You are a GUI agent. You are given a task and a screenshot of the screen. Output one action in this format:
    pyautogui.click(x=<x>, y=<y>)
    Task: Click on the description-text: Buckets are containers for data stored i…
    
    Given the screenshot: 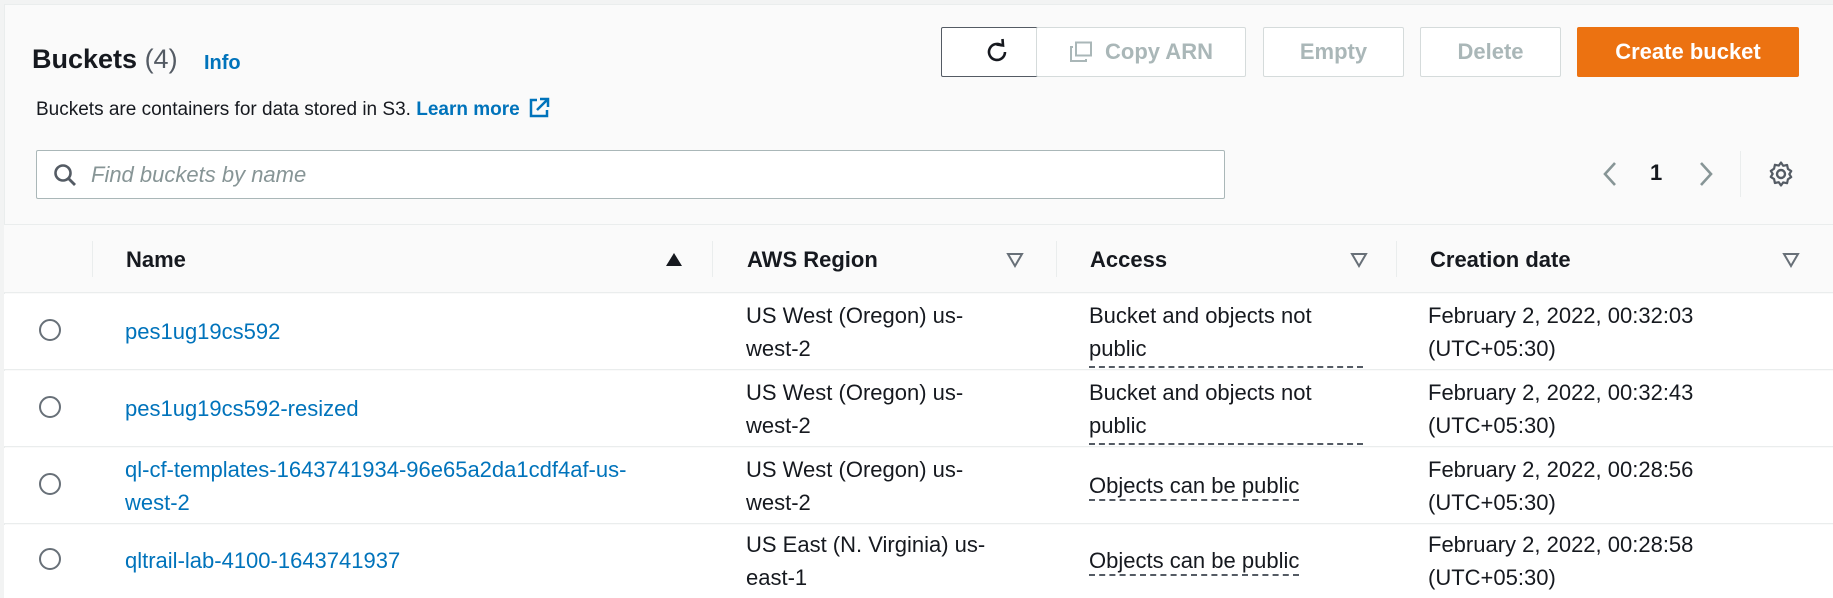 What is the action you would take?
    pyautogui.click(x=223, y=109)
    